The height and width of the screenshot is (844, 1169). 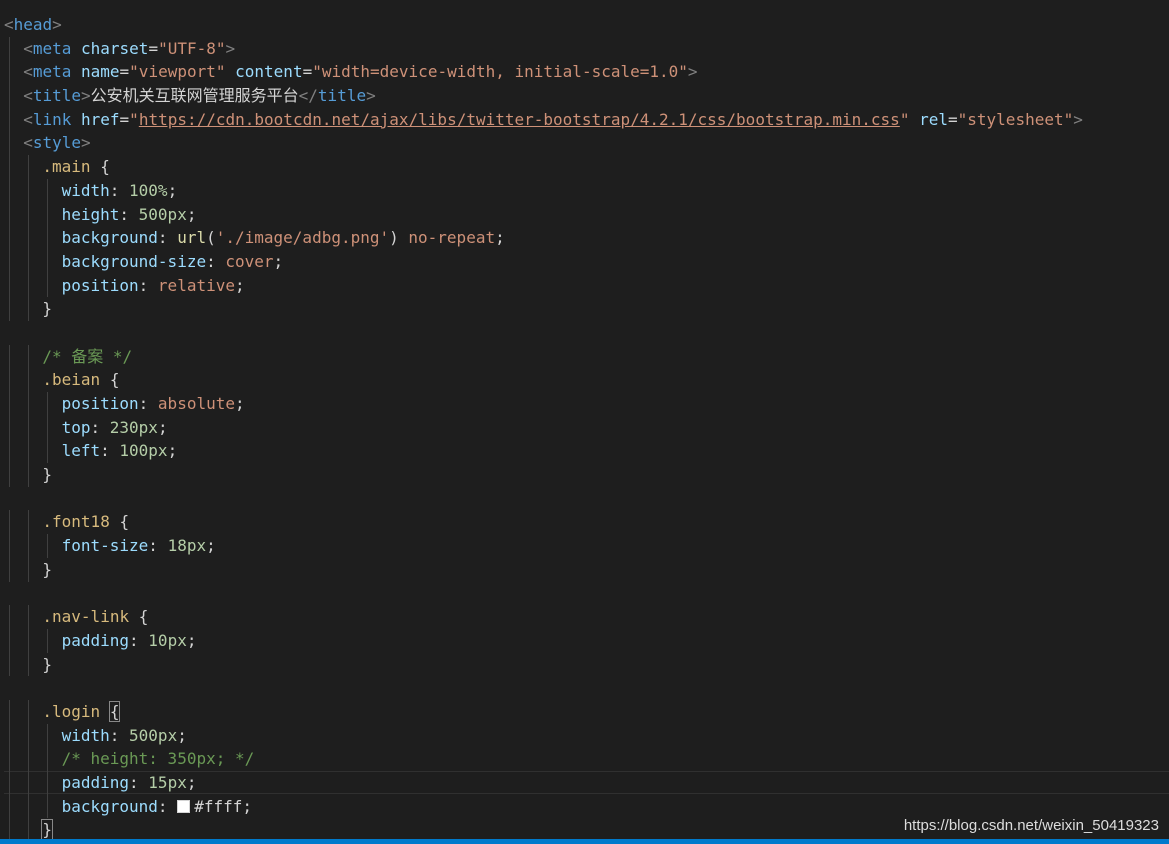 I want to click on color-swatch-icon, so click(x=184, y=806).